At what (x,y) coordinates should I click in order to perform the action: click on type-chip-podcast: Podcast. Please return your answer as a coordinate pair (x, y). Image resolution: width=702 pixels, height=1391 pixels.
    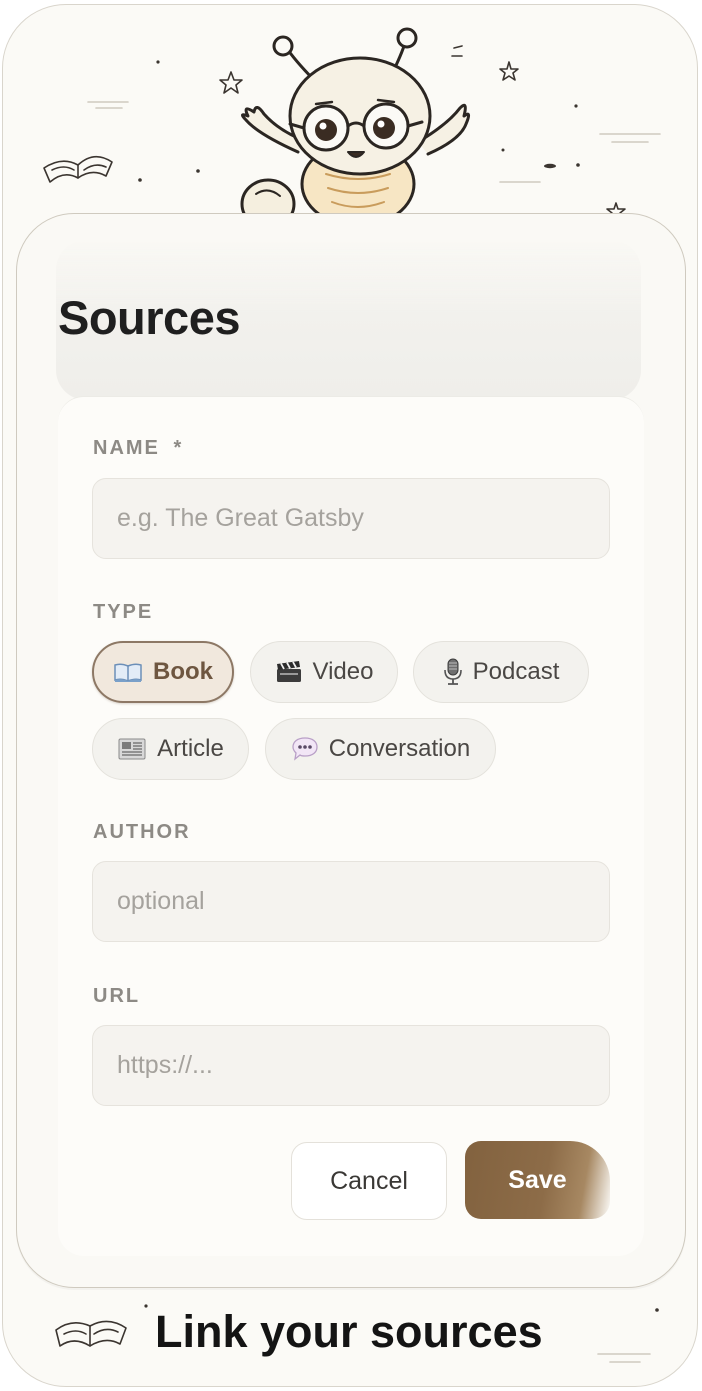
    Looking at the image, I should click on (501, 672).